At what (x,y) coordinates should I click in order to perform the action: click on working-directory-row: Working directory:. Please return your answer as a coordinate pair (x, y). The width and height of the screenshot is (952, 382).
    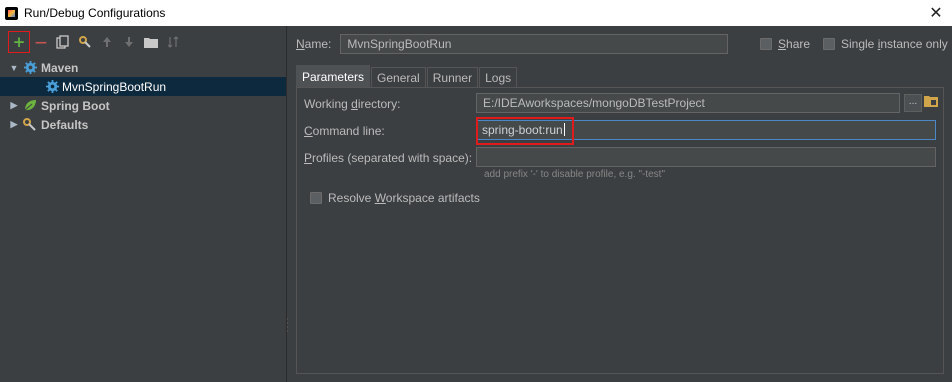
    Looking at the image, I should click on (352, 104).